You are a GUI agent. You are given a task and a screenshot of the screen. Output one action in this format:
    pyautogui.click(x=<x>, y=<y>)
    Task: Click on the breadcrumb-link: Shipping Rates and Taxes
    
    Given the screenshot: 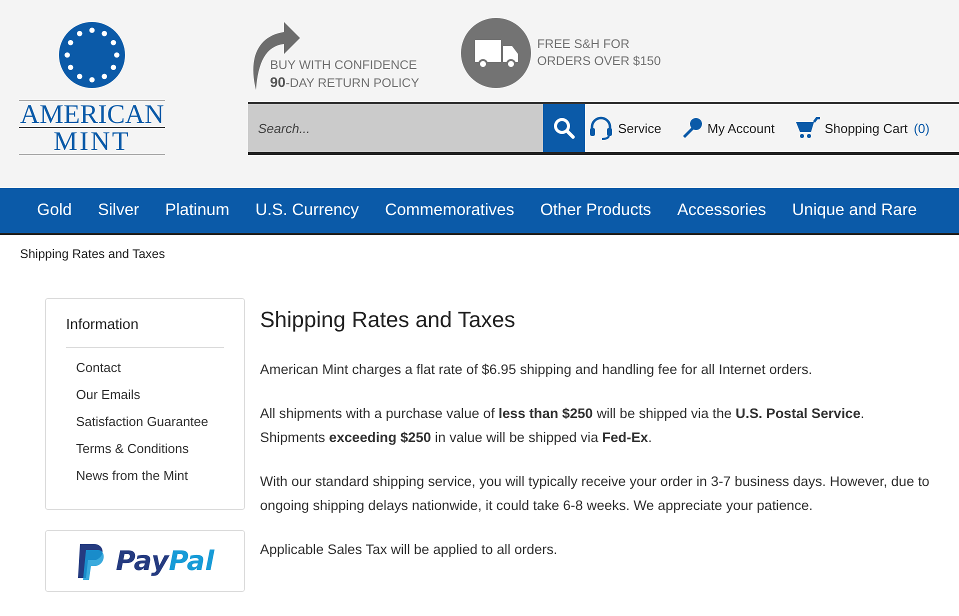 What is the action you would take?
    pyautogui.click(x=93, y=254)
    